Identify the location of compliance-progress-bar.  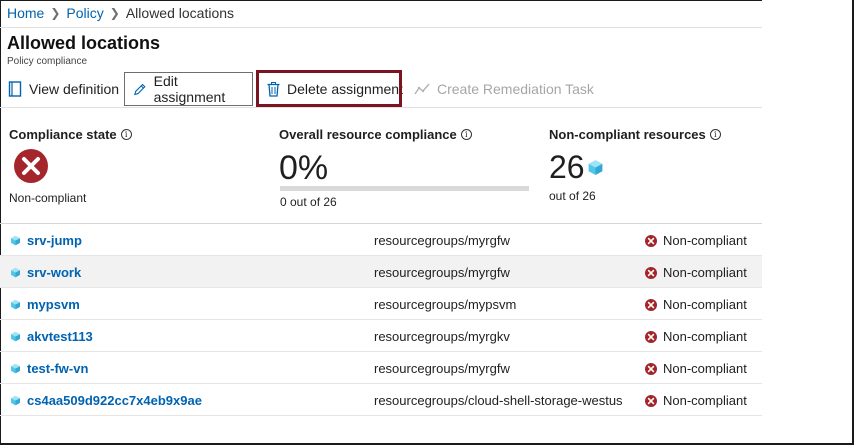
(404, 188).